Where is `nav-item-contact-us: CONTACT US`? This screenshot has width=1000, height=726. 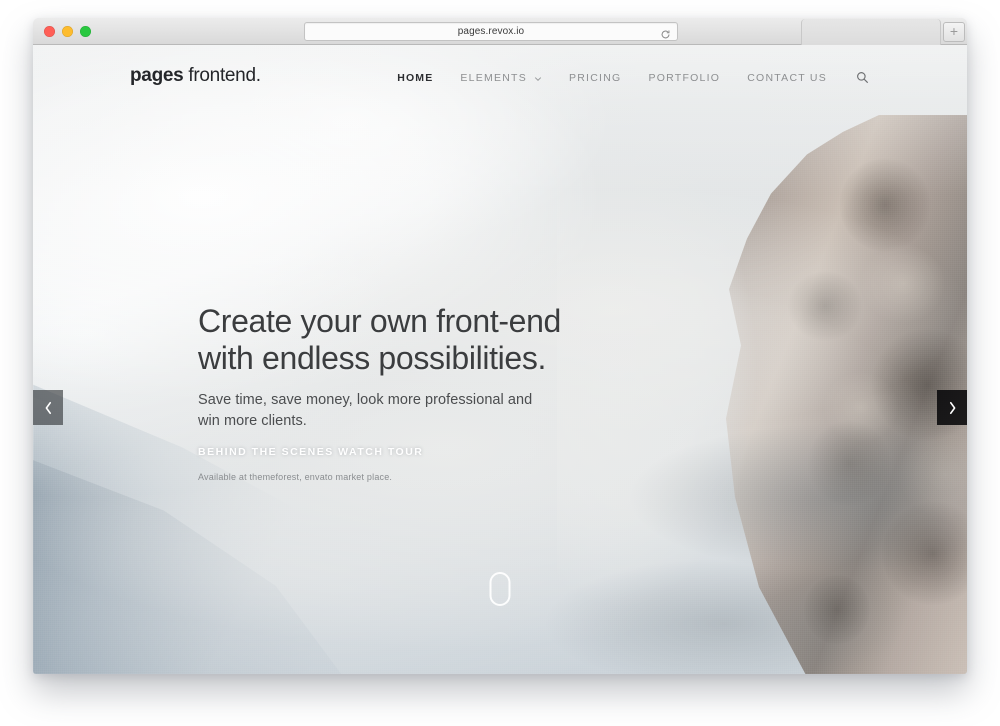
nav-item-contact-us: CONTACT US is located at coordinates (787, 78).